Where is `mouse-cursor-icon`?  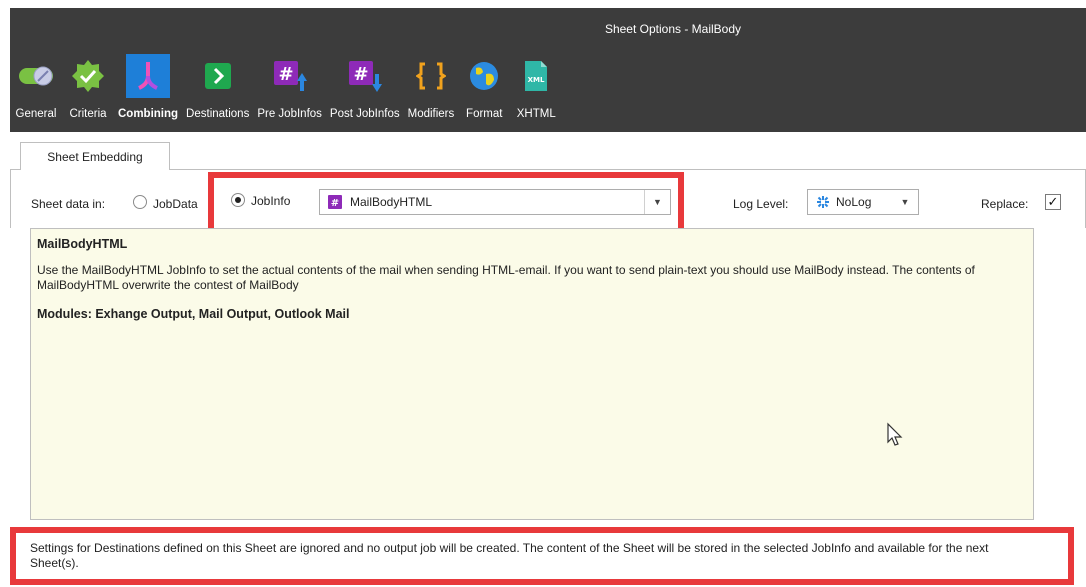
mouse-cursor-icon is located at coordinates (895, 436).